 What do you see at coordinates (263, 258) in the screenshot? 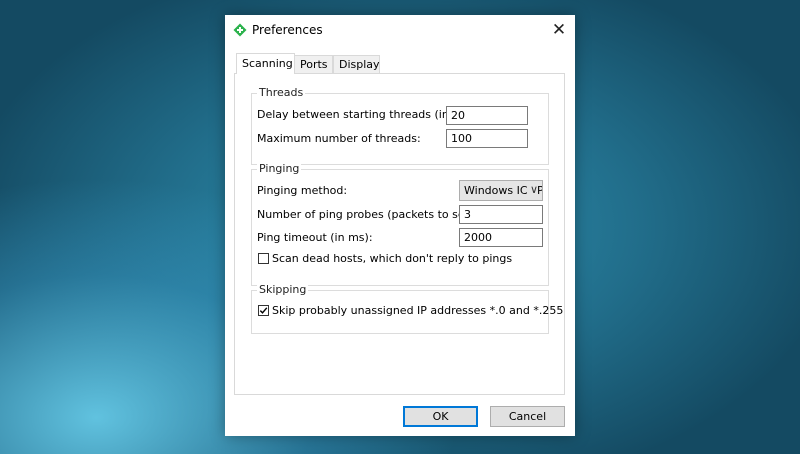
I see `scan-dead-hosts-checkbox` at bounding box center [263, 258].